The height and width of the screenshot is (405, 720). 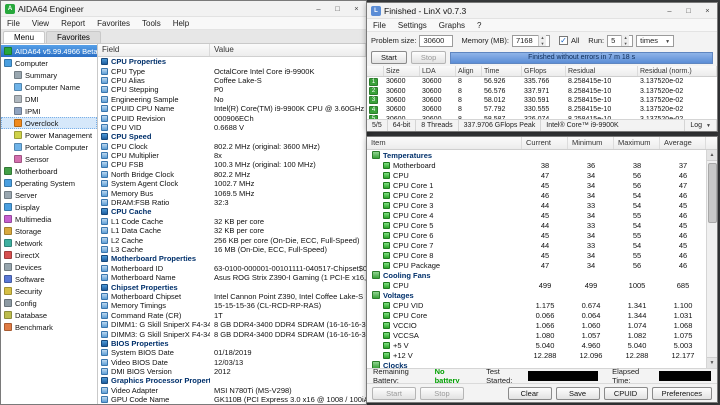 What do you see at coordinates (154, 50) in the screenshot?
I see `column-header-field: Field` at bounding box center [154, 50].